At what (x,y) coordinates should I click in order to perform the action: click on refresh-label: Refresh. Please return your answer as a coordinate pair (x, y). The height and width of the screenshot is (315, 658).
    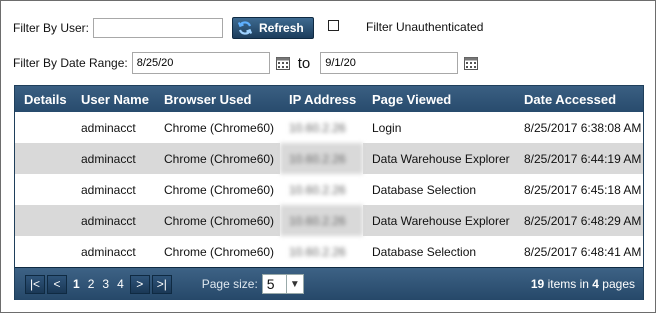
    Looking at the image, I should click on (281, 28).